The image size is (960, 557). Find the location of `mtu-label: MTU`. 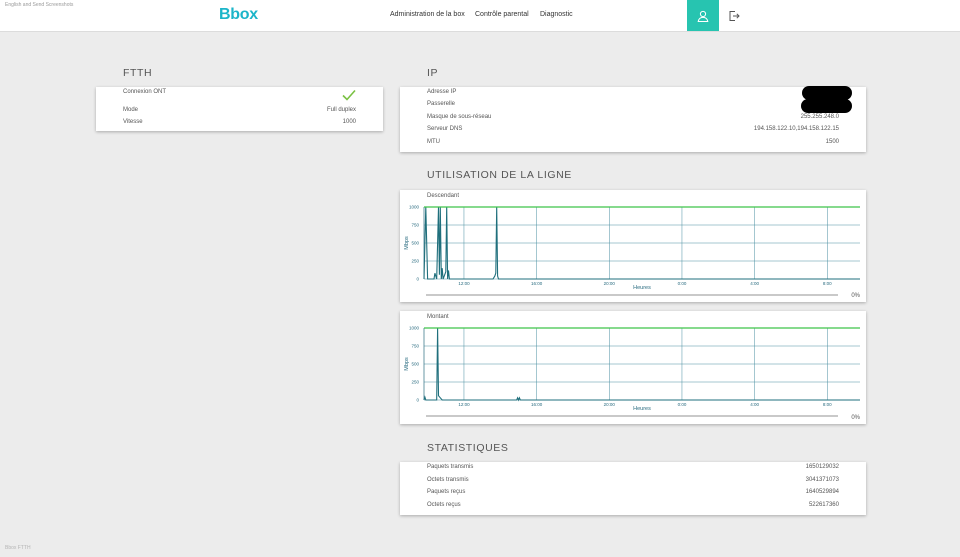

mtu-label: MTU is located at coordinates (433, 142).